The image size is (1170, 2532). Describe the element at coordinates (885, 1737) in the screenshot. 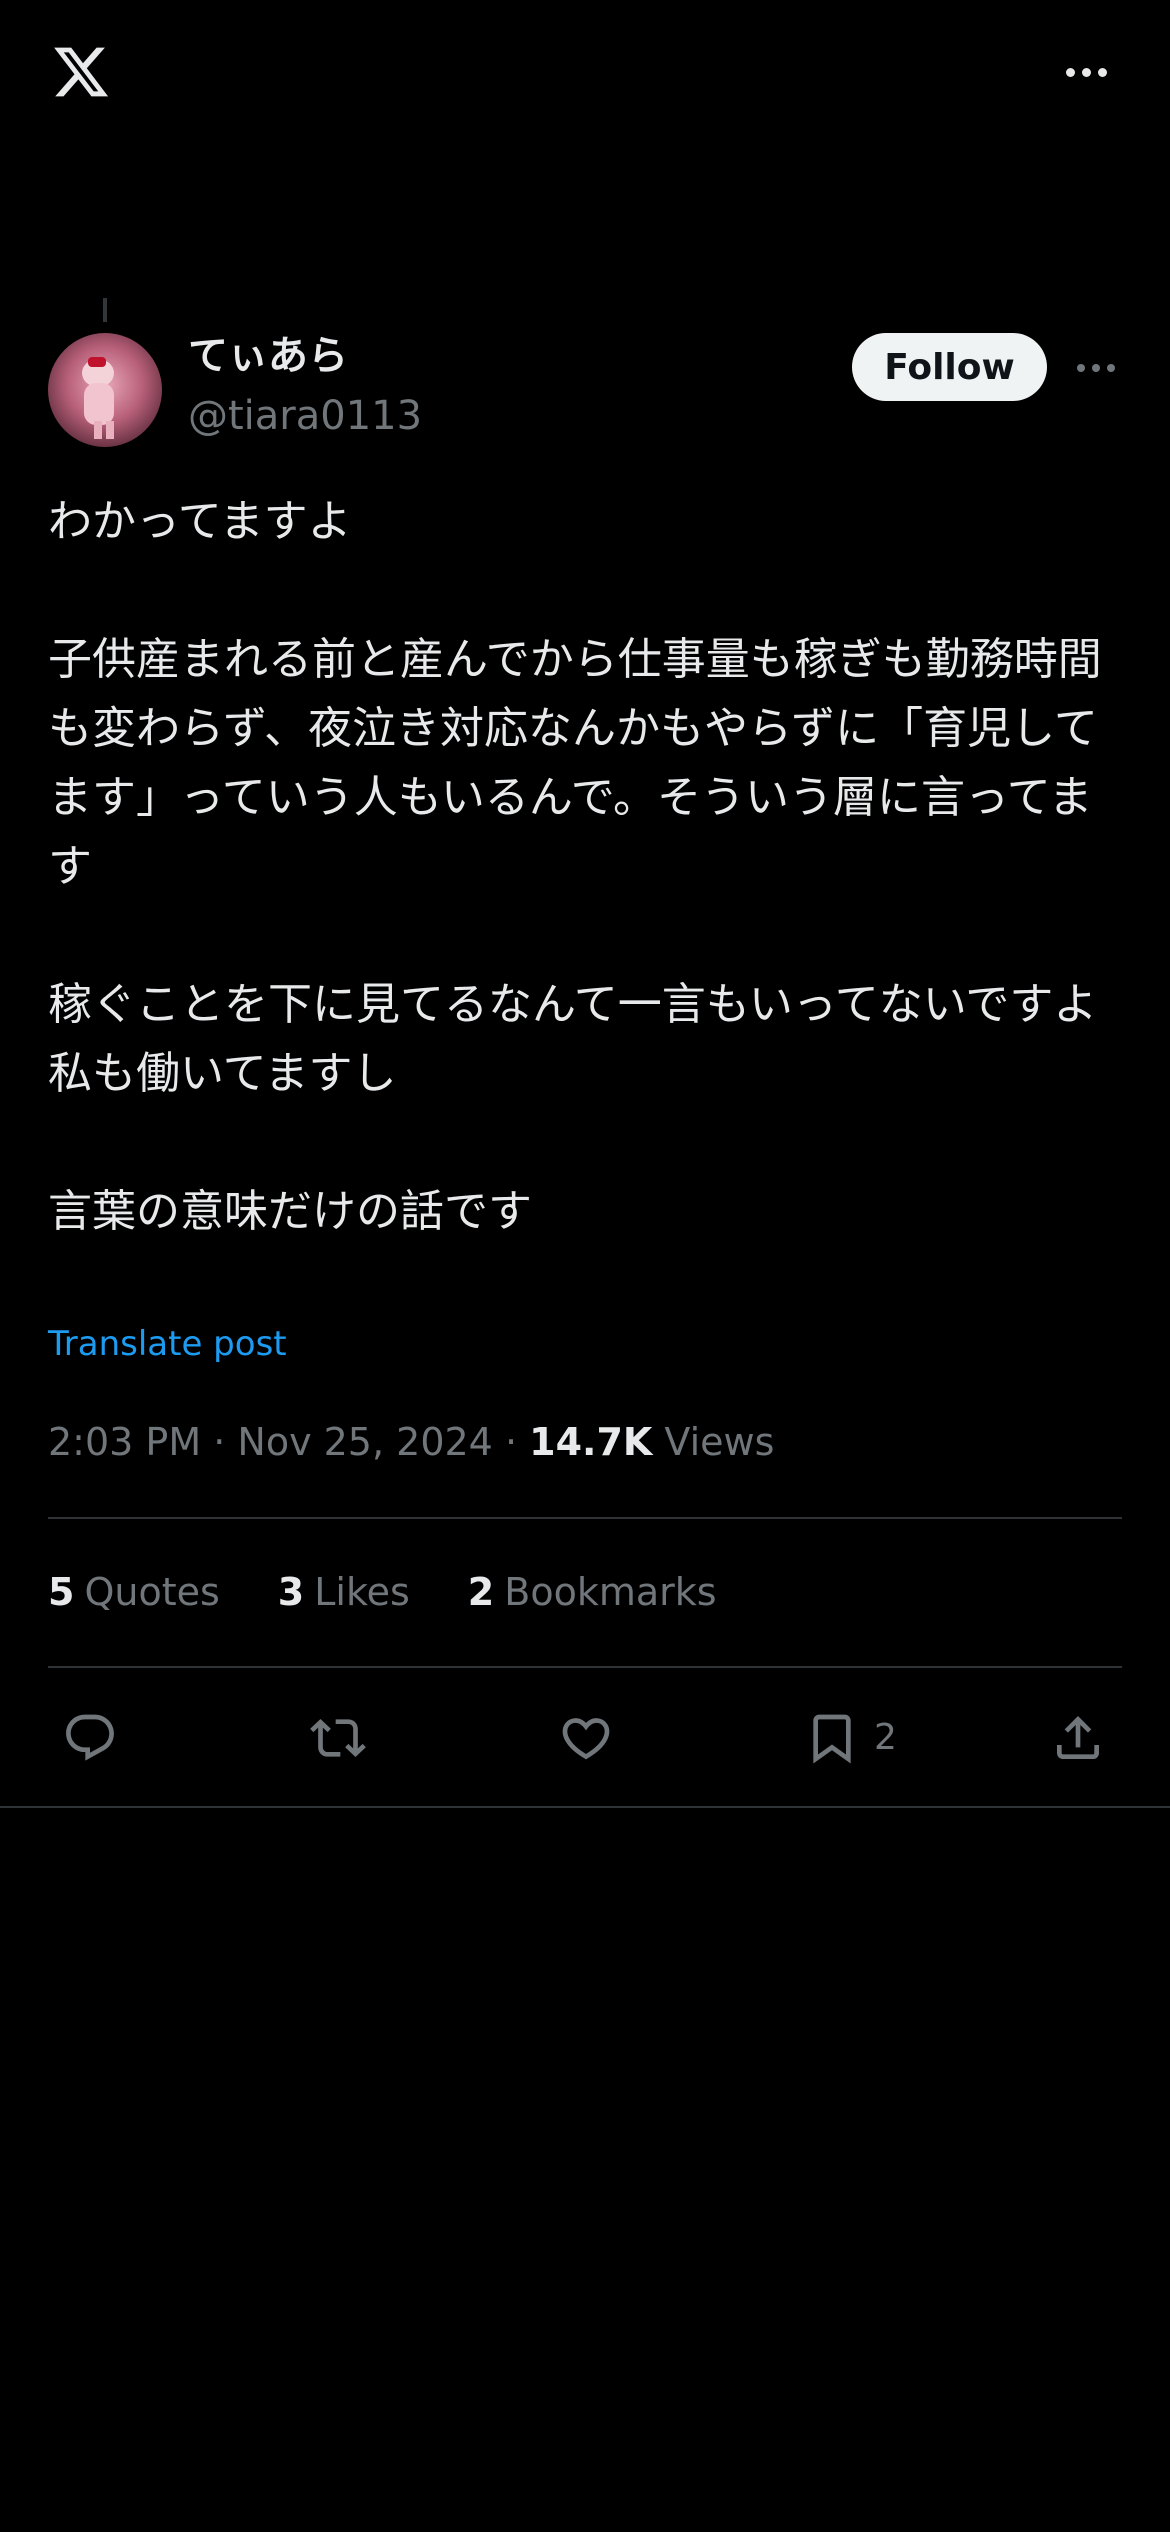

I see `bookmark-count: 2` at that location.